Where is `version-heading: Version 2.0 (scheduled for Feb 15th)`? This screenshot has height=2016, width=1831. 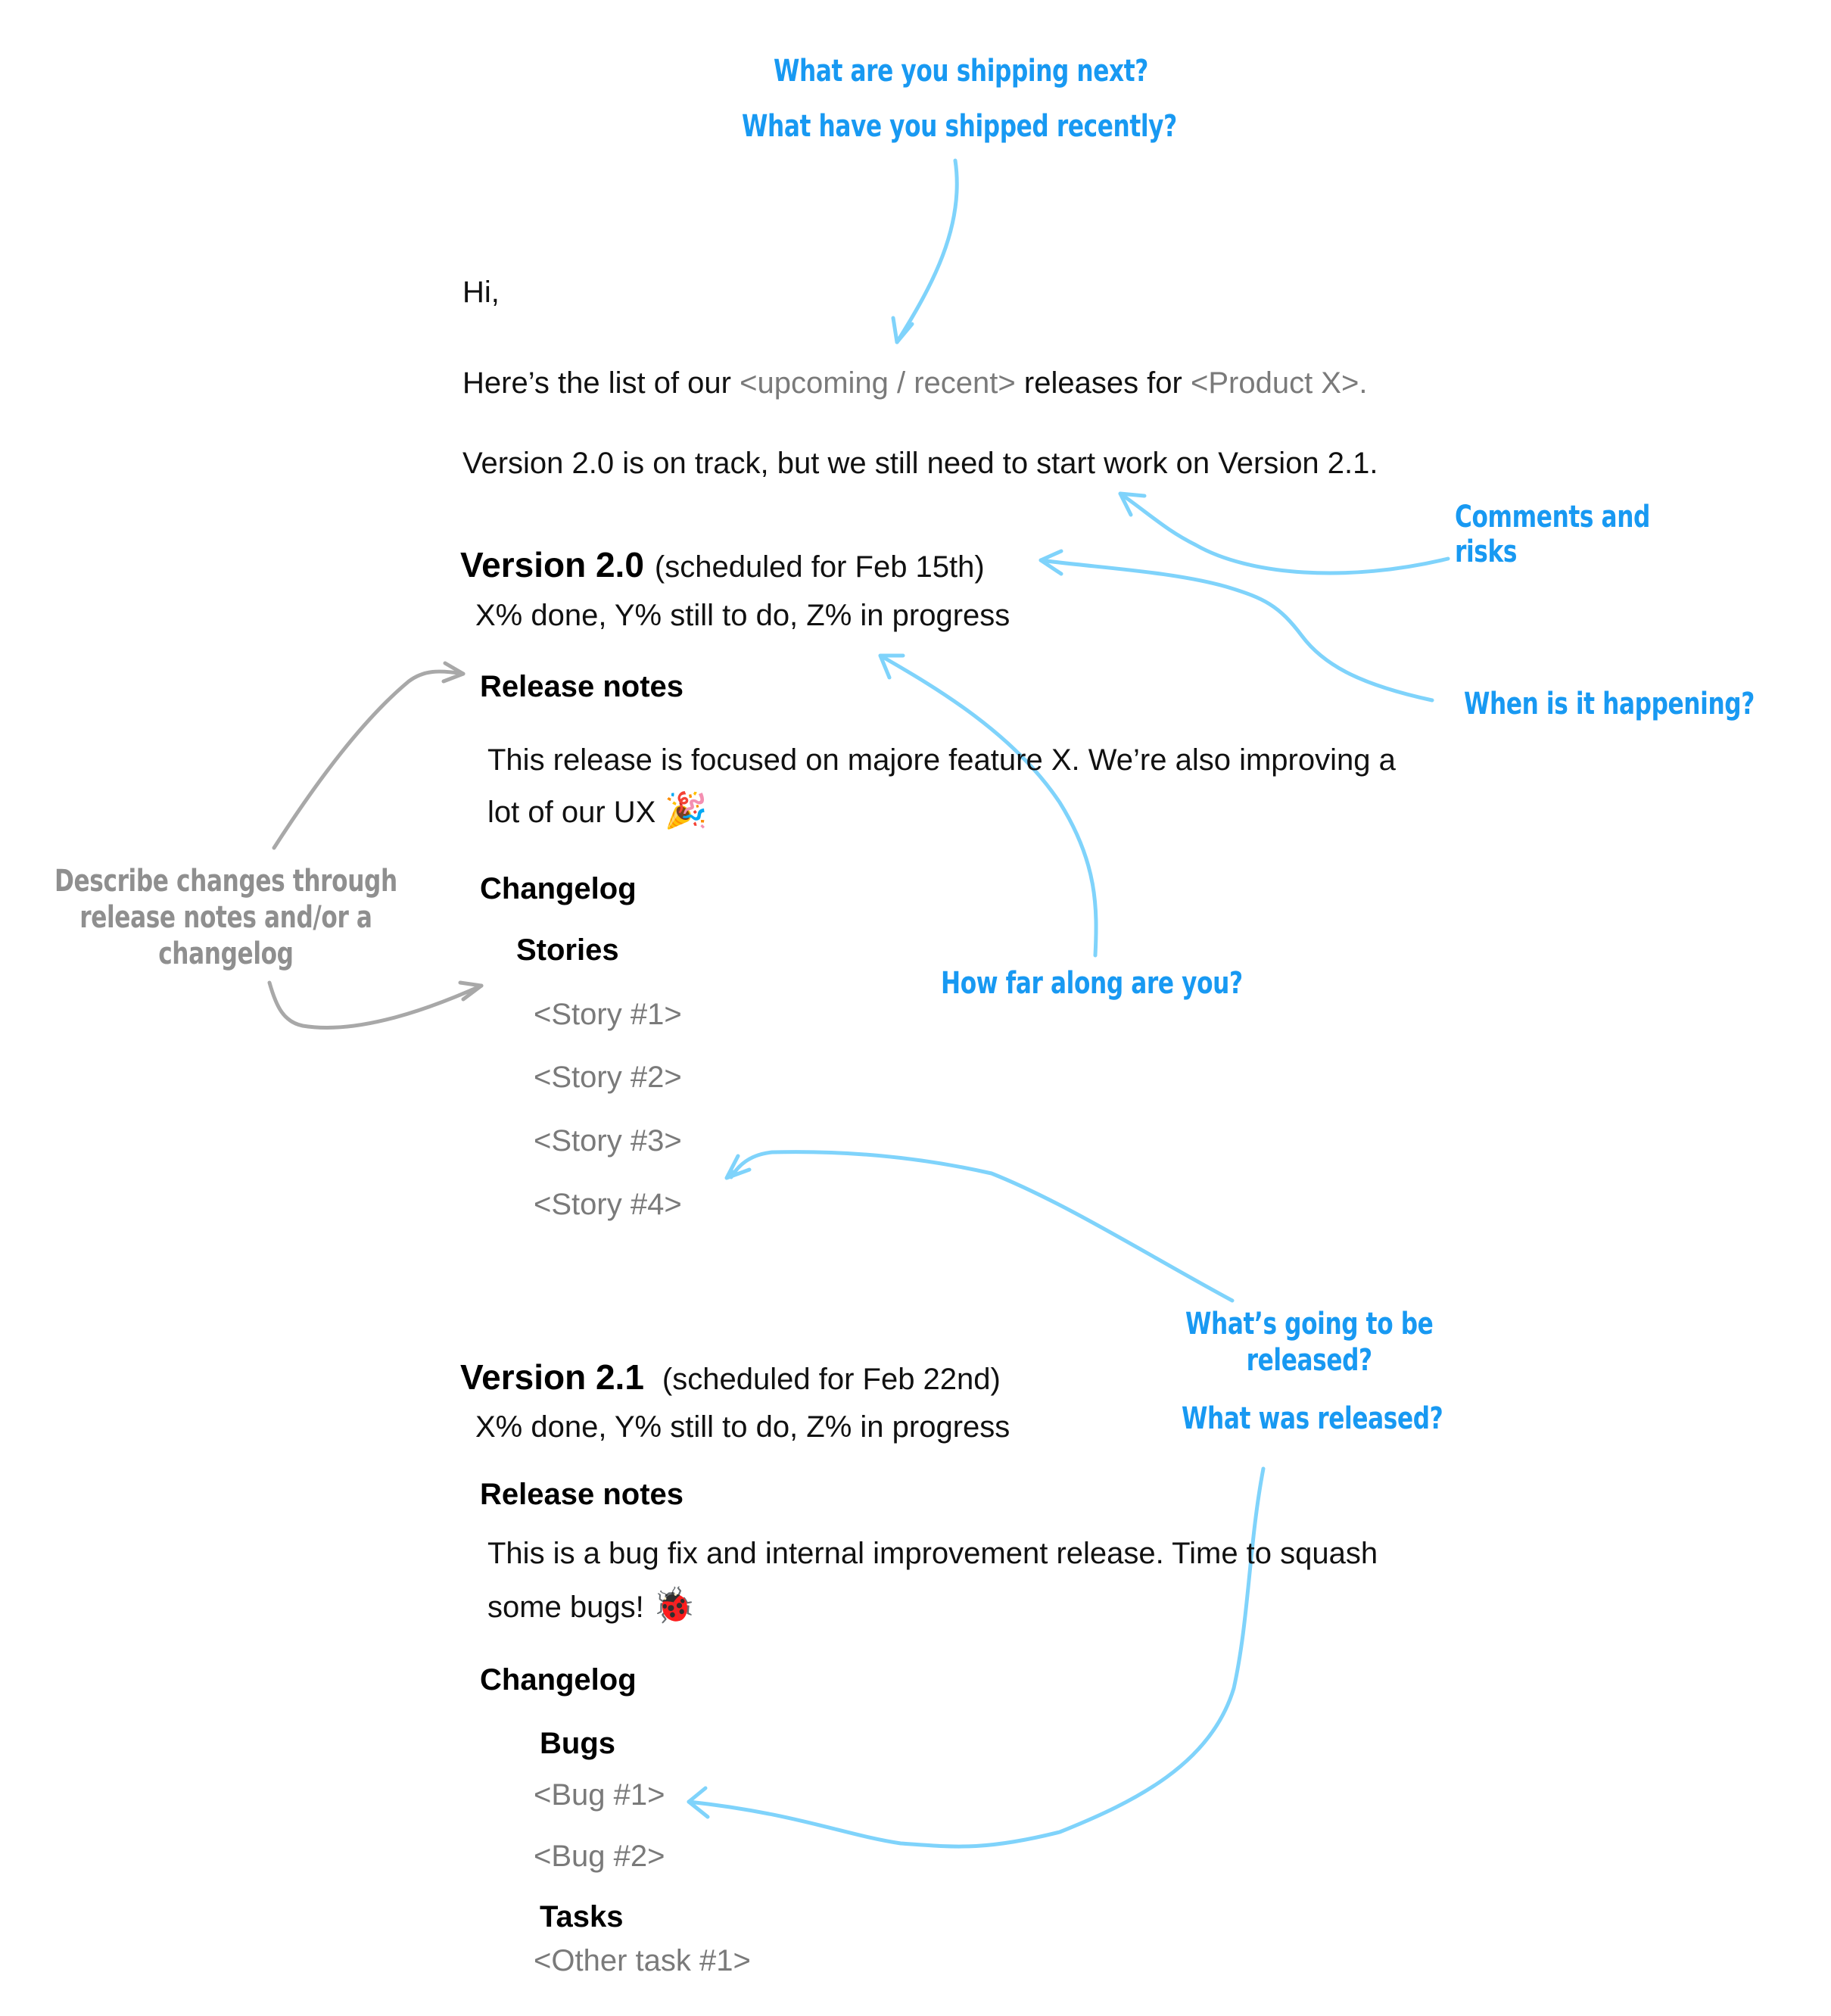 version-heading: Version 2.0 (scheduled for Feb 15th) is located at coordinates (722, 565).